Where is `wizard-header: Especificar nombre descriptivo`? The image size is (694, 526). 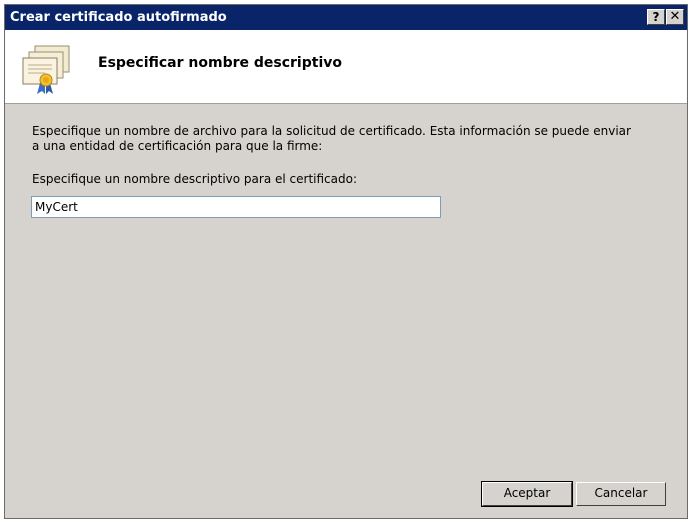
wizard-header: Especificar nombre descriptivo is located at coordinates (346, 67).